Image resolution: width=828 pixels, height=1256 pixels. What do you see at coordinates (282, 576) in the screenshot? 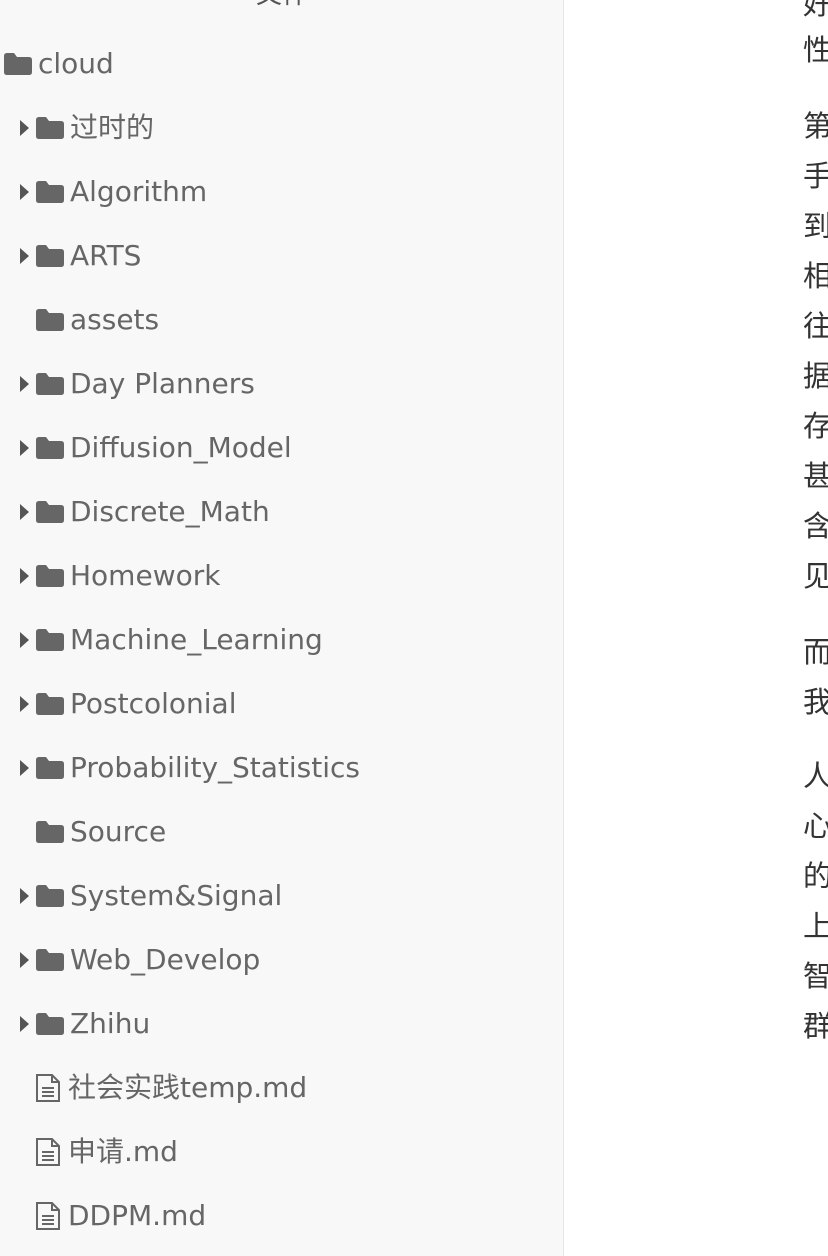
I see `tree-folder-item: Homework` at bounding box center [282, 576].